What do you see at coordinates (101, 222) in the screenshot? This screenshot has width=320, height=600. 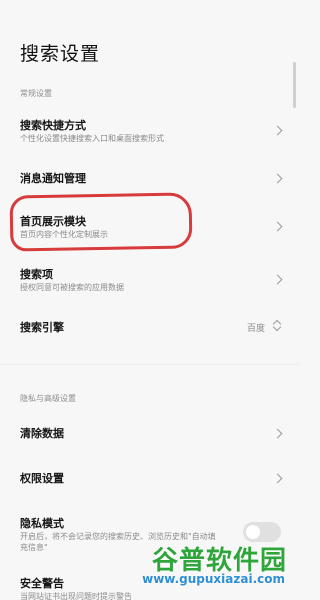 I see `annotation-highlight` at bounding box center [101, 222].